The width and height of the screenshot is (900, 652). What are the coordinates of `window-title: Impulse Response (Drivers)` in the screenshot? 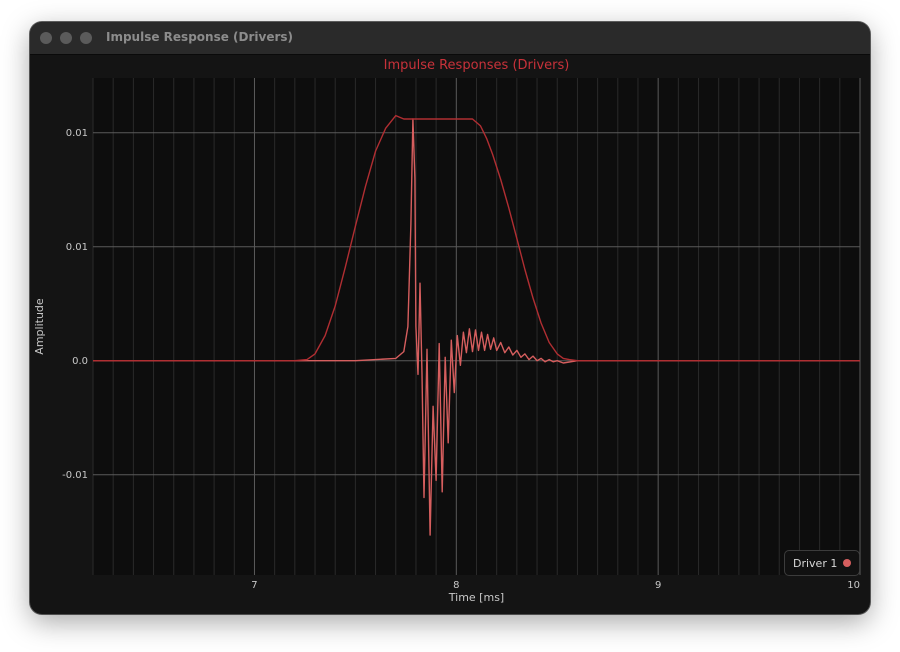 It's located at (200, 37).